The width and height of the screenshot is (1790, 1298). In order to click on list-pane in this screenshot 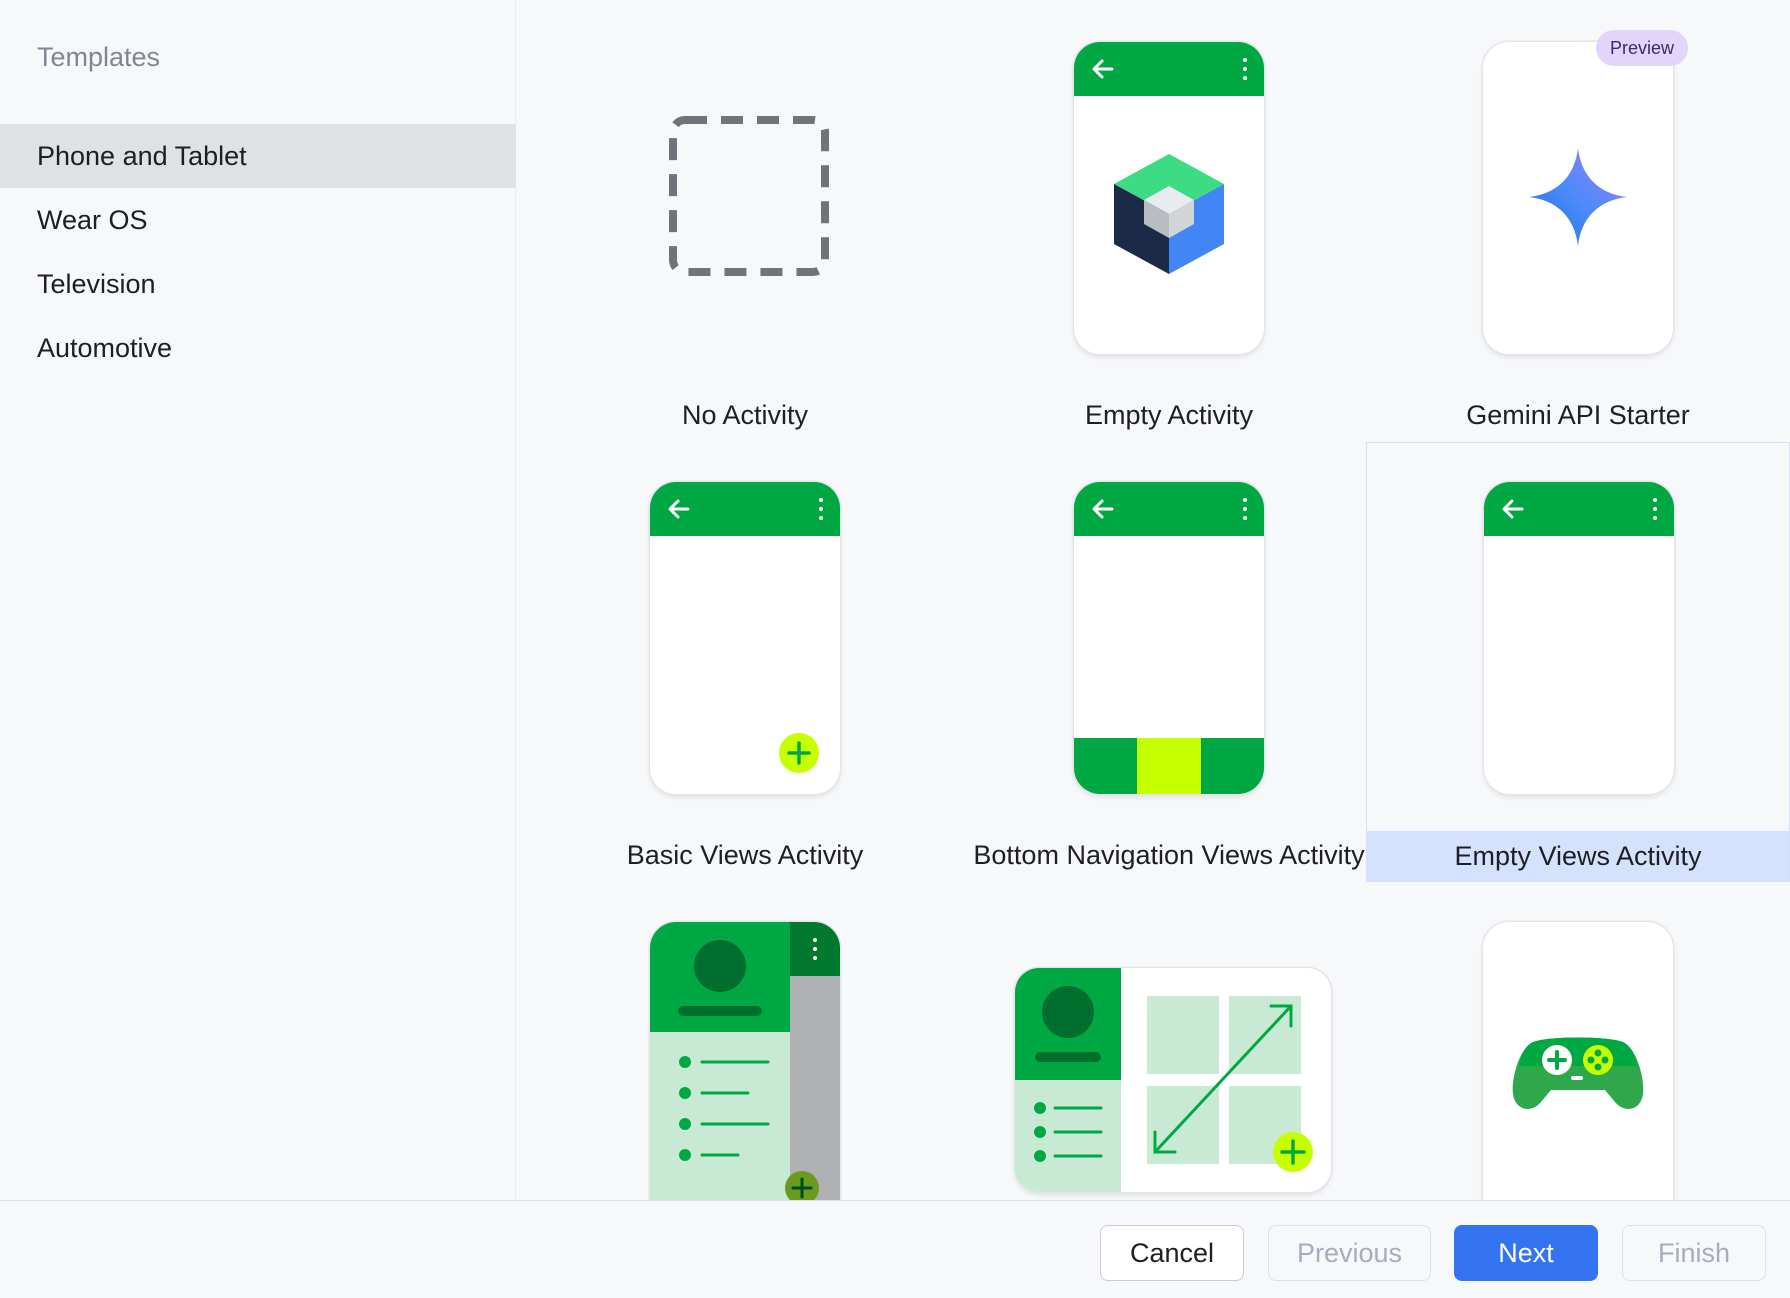, I will do `click(1068, 1136)`.